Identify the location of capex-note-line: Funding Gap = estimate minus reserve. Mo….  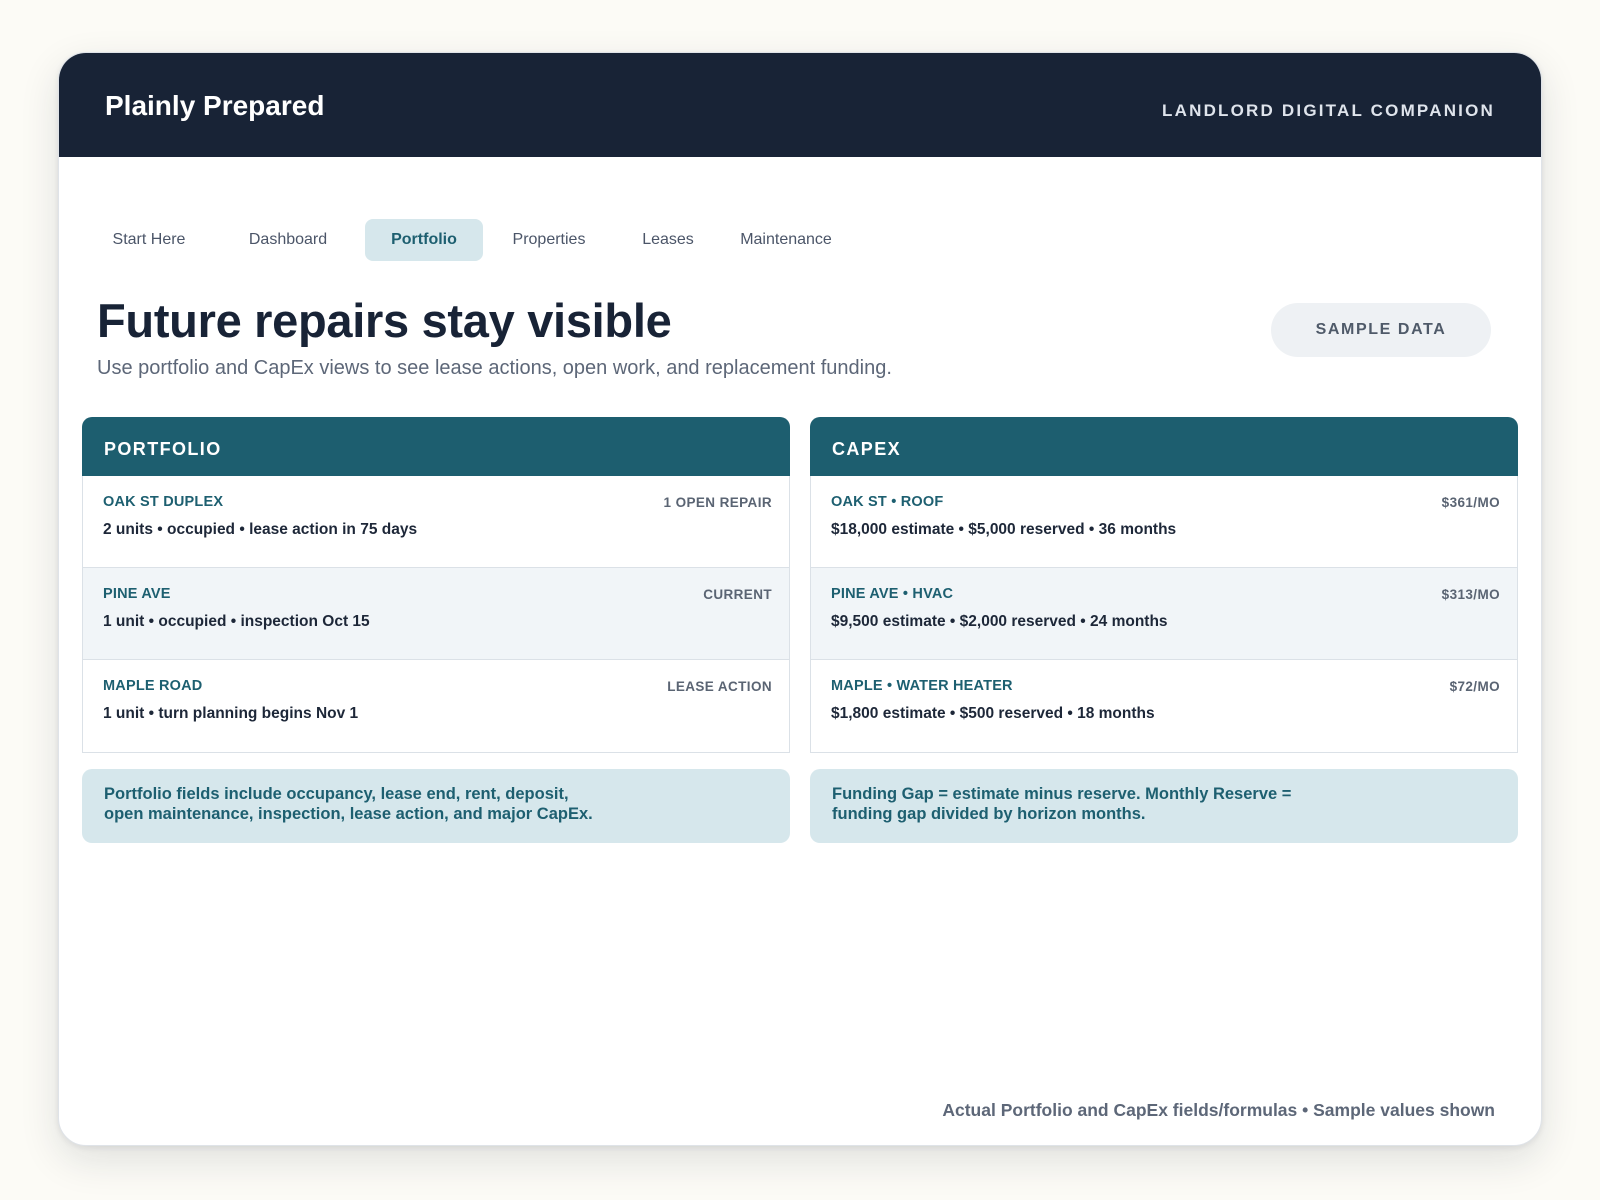
(1062, 794).